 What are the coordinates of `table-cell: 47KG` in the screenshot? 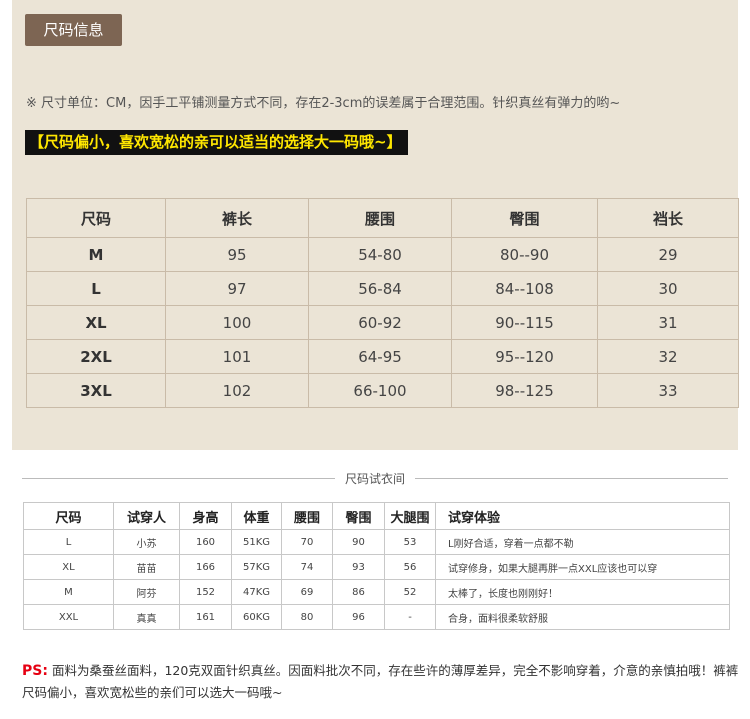 It's located at (256, 592).